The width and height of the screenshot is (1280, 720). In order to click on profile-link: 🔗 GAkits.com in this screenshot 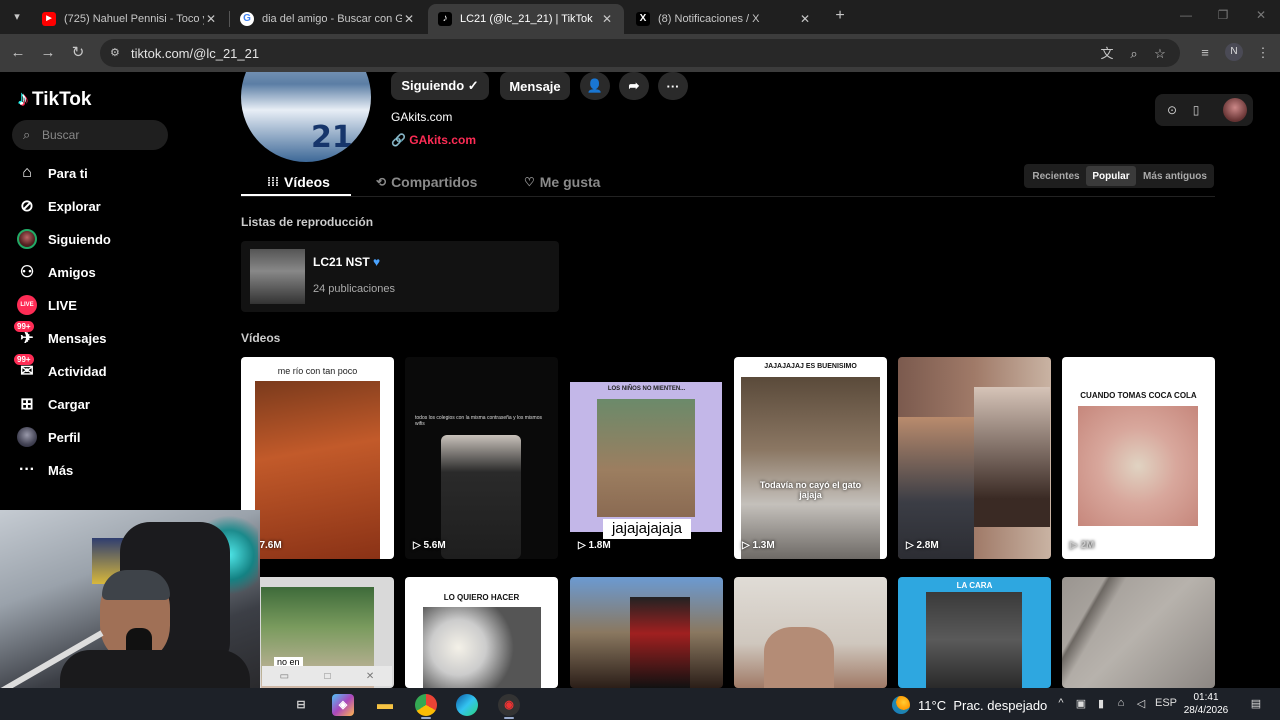, I will do `click(433, 140)`.